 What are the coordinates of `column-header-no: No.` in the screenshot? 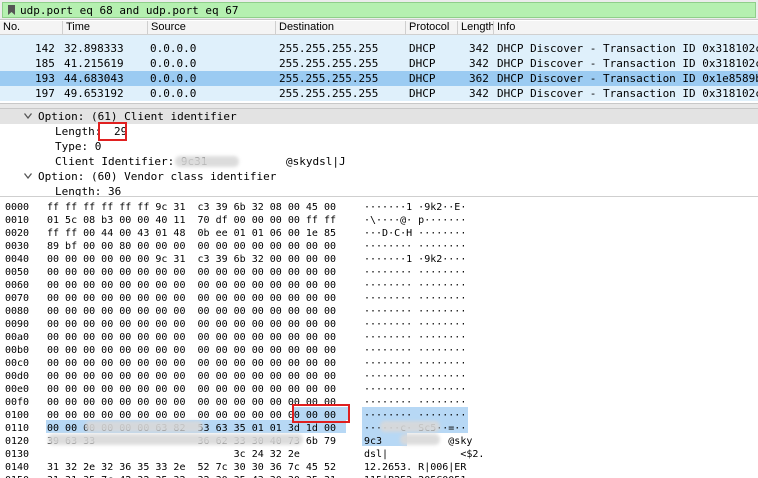 It's located at (31, 27).